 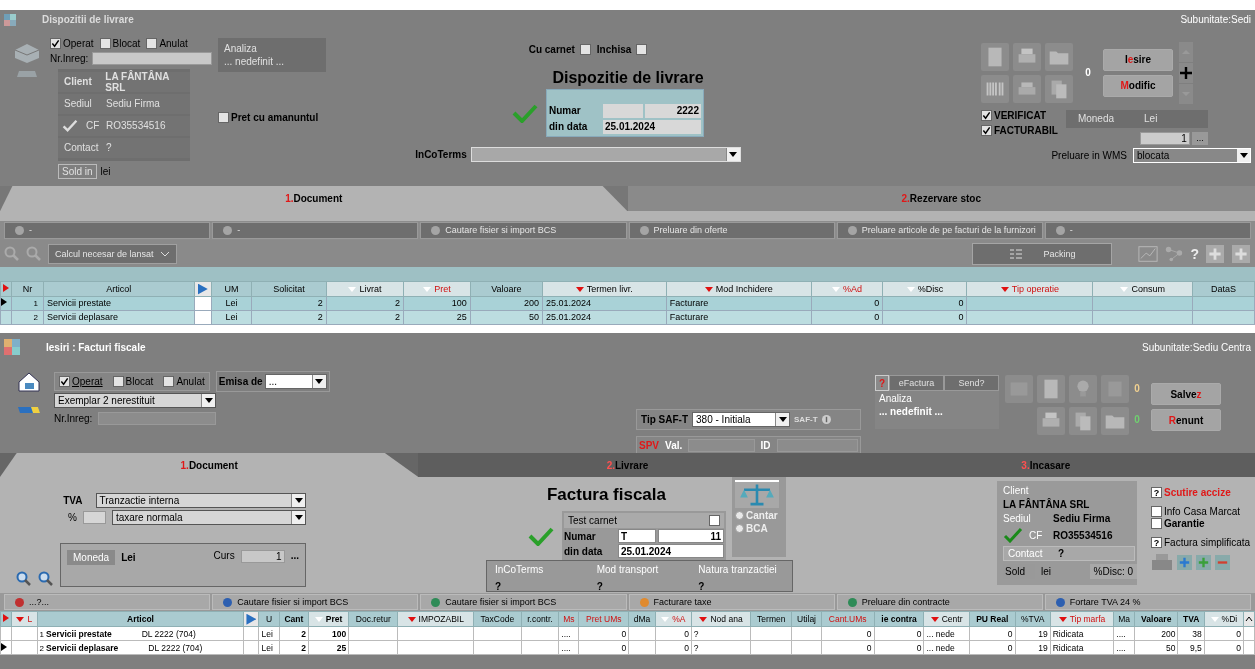 What do you see at coordinates (164, 253) in the screenshot?
I see `chevron-down-icon` at bounding box center [164, 253].